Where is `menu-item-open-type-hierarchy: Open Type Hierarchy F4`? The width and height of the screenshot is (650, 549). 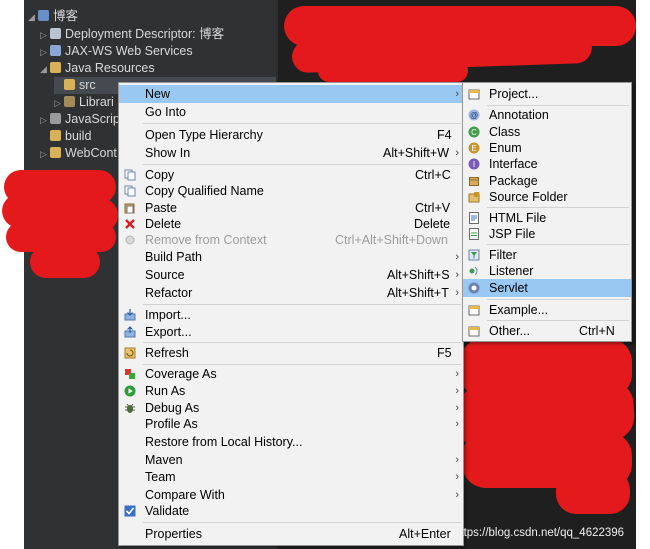
menu-item-open-type-hierarchy: Open Type Hierarchy F4 is located at coordinates (291, 135).